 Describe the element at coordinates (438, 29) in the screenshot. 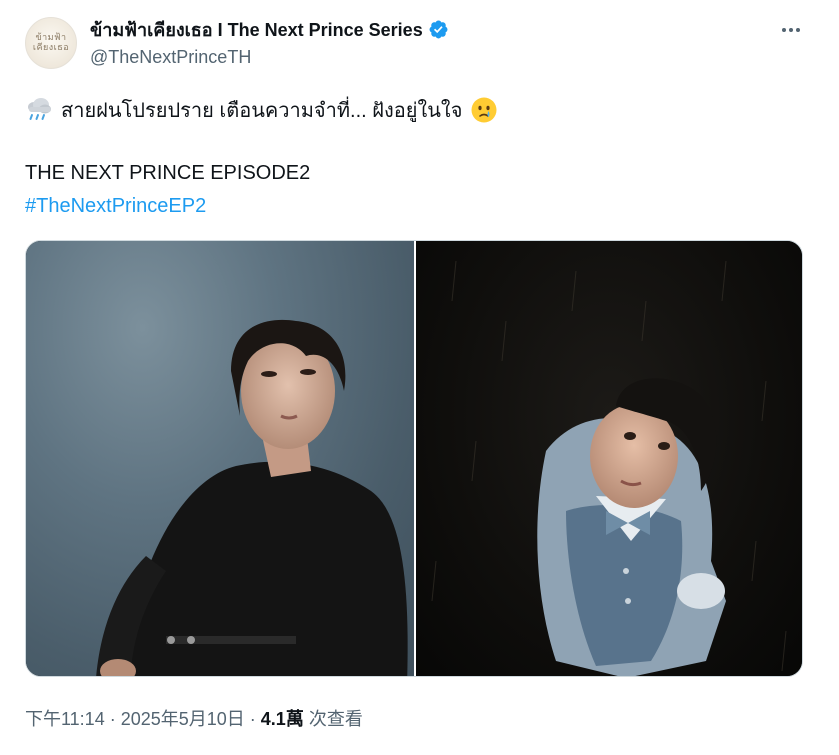

I see `verified-badge-icon` at that location.